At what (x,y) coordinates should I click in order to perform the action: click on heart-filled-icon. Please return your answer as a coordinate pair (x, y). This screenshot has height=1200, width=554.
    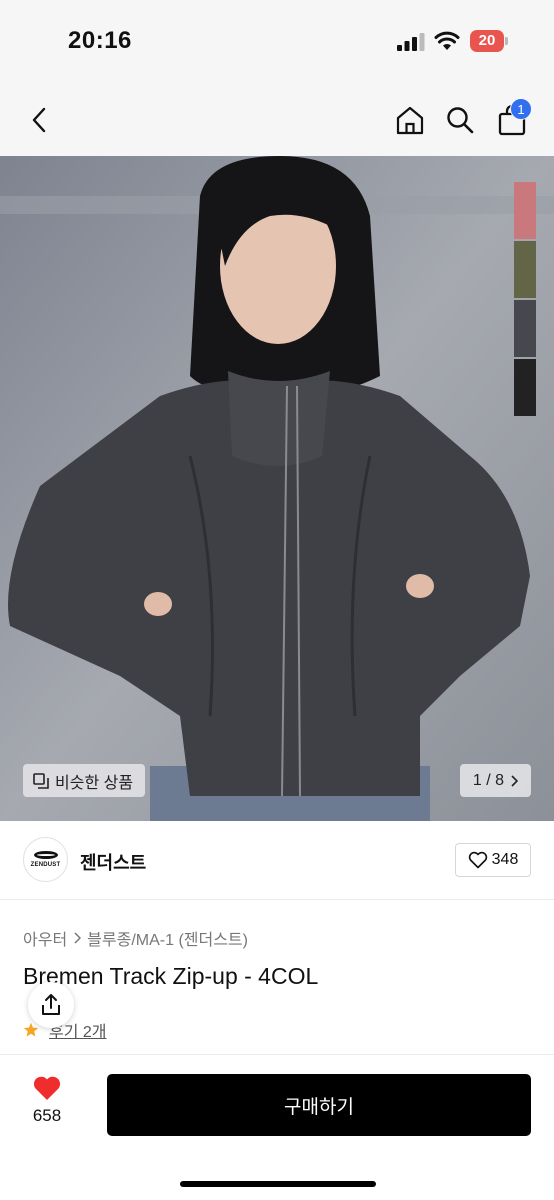
    Looking at the image, I should click on (47, 1088).